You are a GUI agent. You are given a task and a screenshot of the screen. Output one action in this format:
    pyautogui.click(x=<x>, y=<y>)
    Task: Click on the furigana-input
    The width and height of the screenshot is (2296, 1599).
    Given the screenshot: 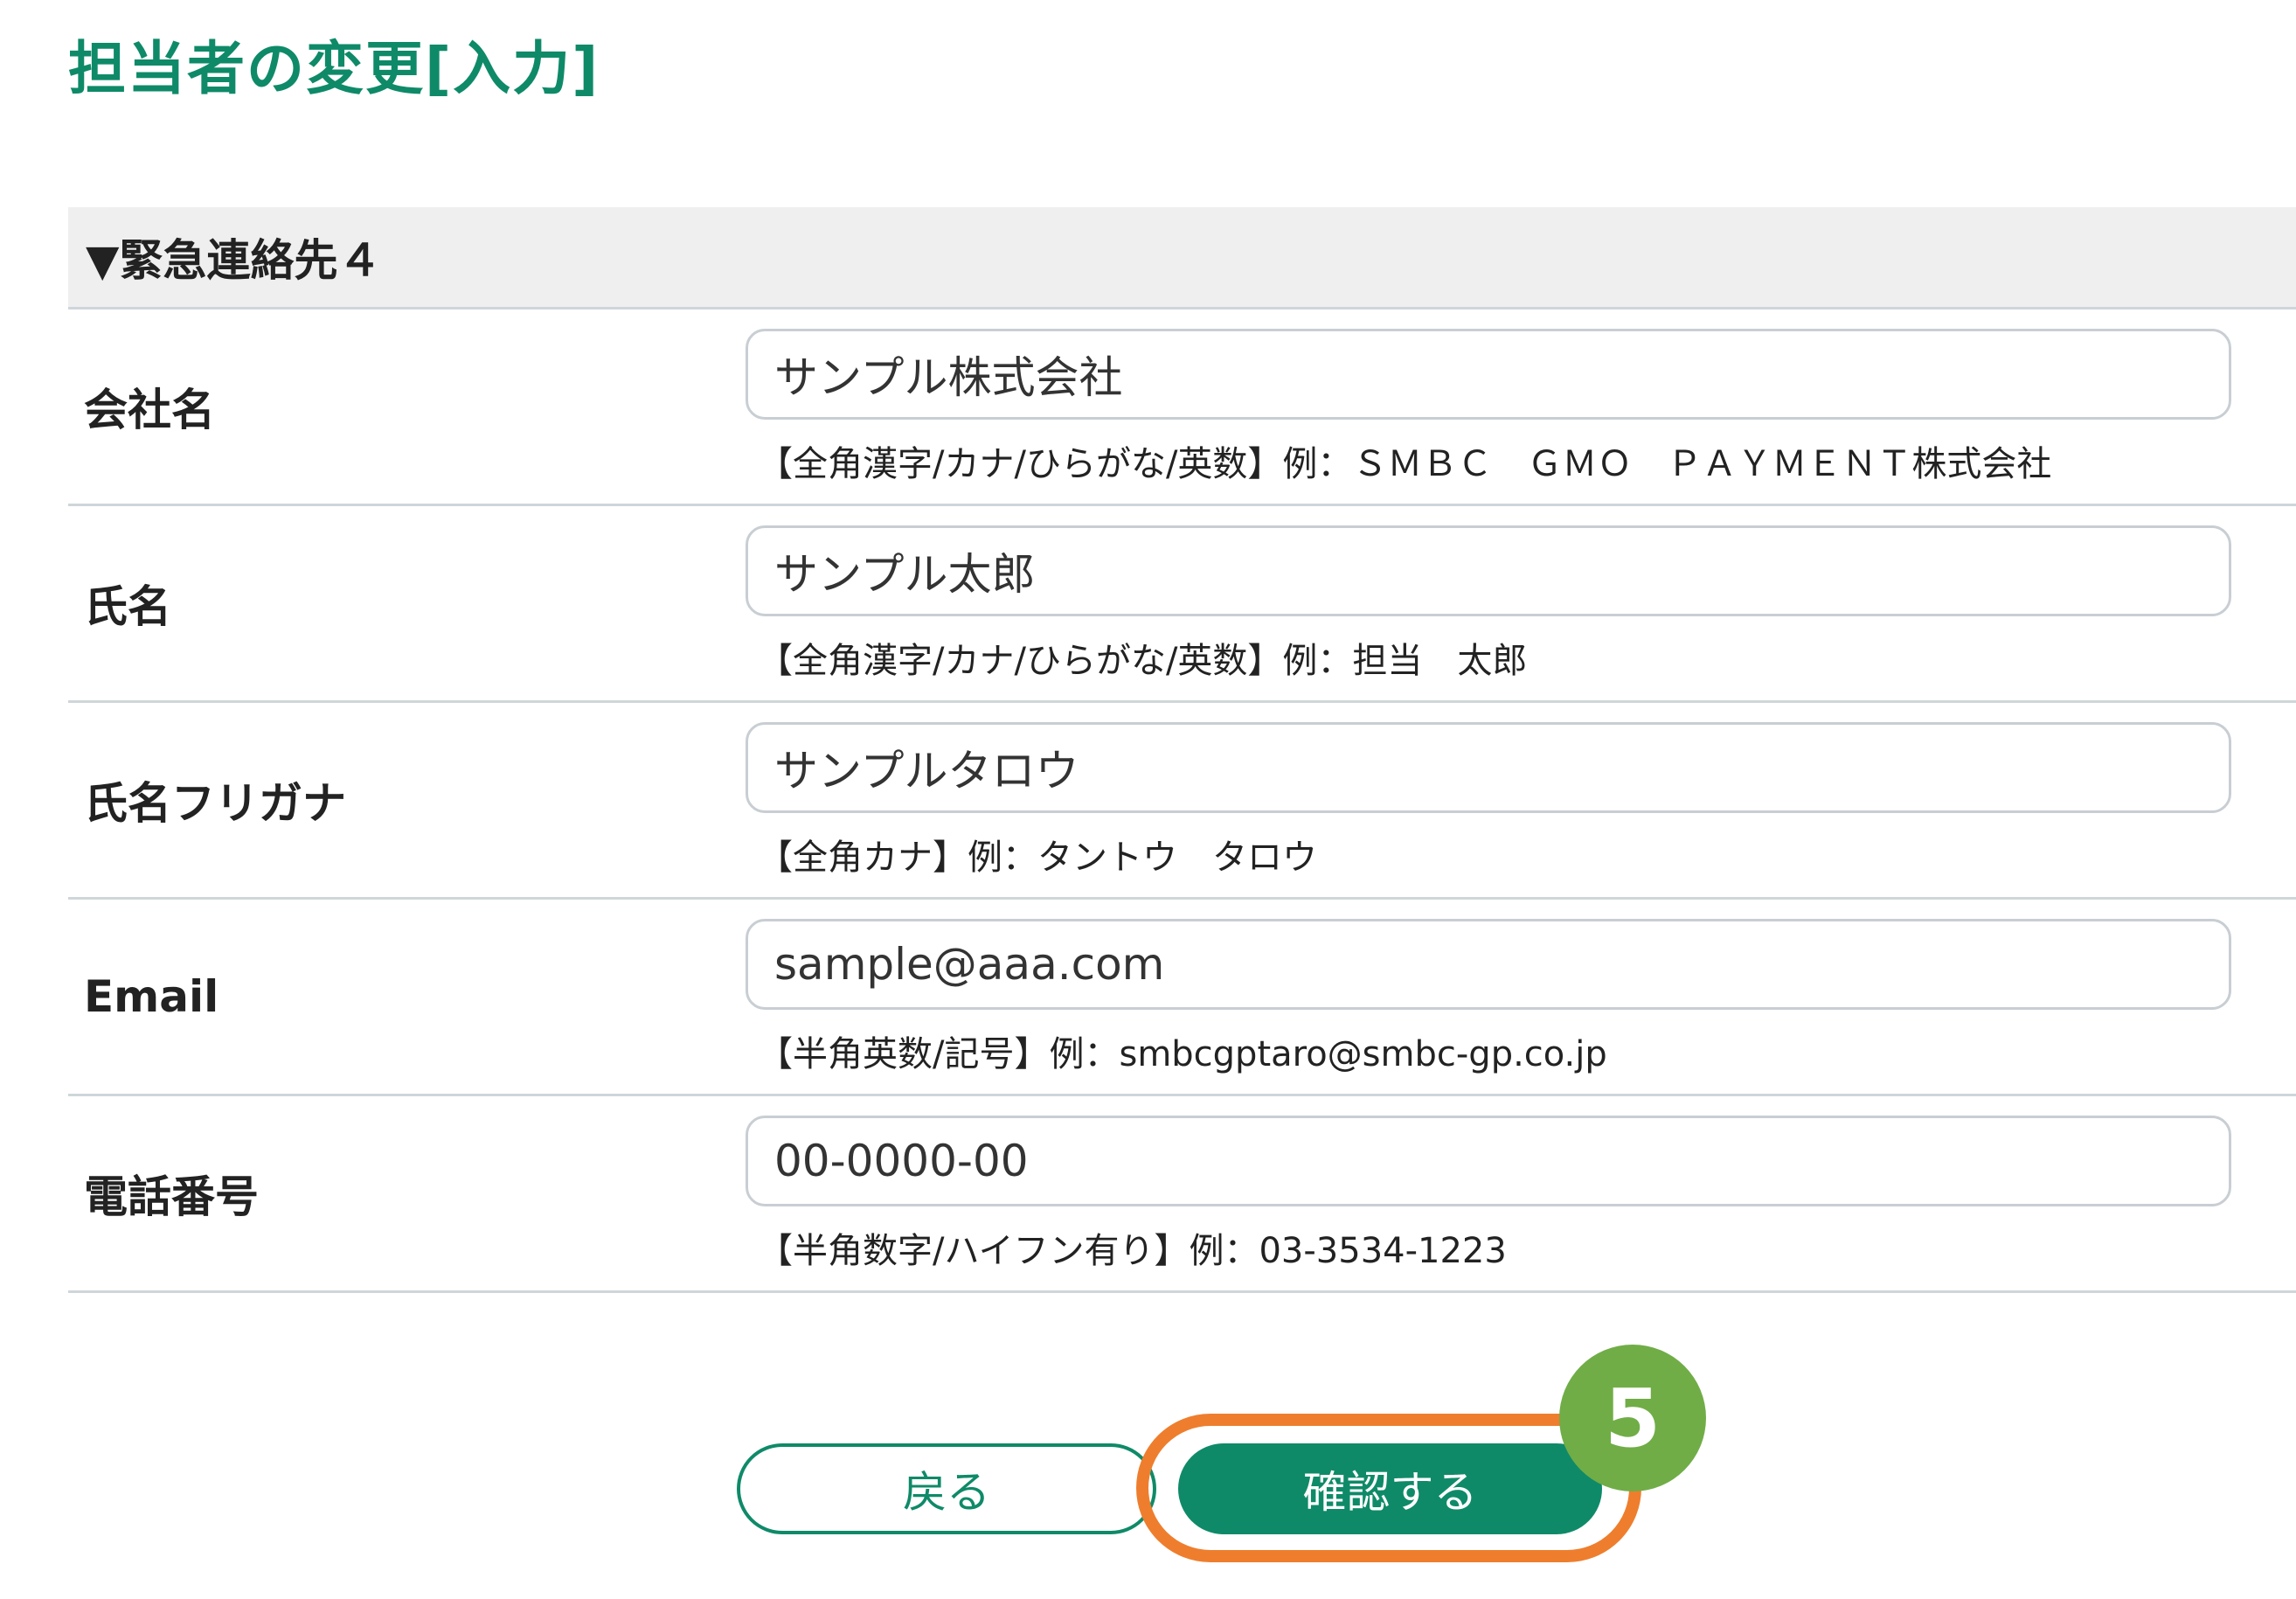 What is the action you would take?
    pyautogui.click(x=1488, y=767)
    